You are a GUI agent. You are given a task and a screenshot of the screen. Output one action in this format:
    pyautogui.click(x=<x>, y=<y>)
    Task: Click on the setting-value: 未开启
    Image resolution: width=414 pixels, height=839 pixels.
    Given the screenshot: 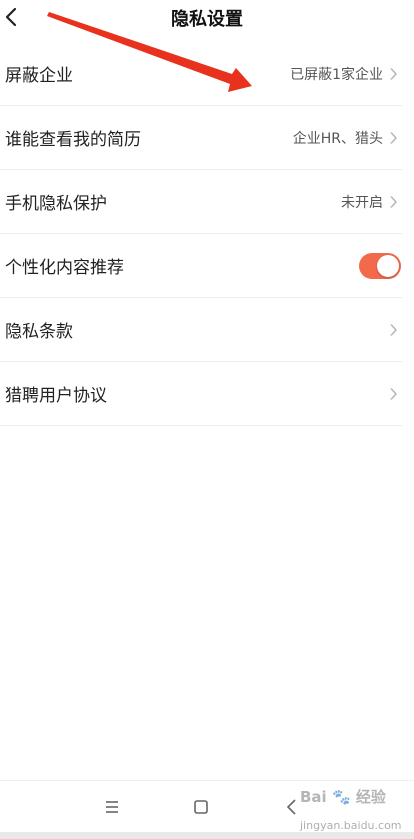 What is the action you would take?
    pyautogui.click(x=362, y=202)
    